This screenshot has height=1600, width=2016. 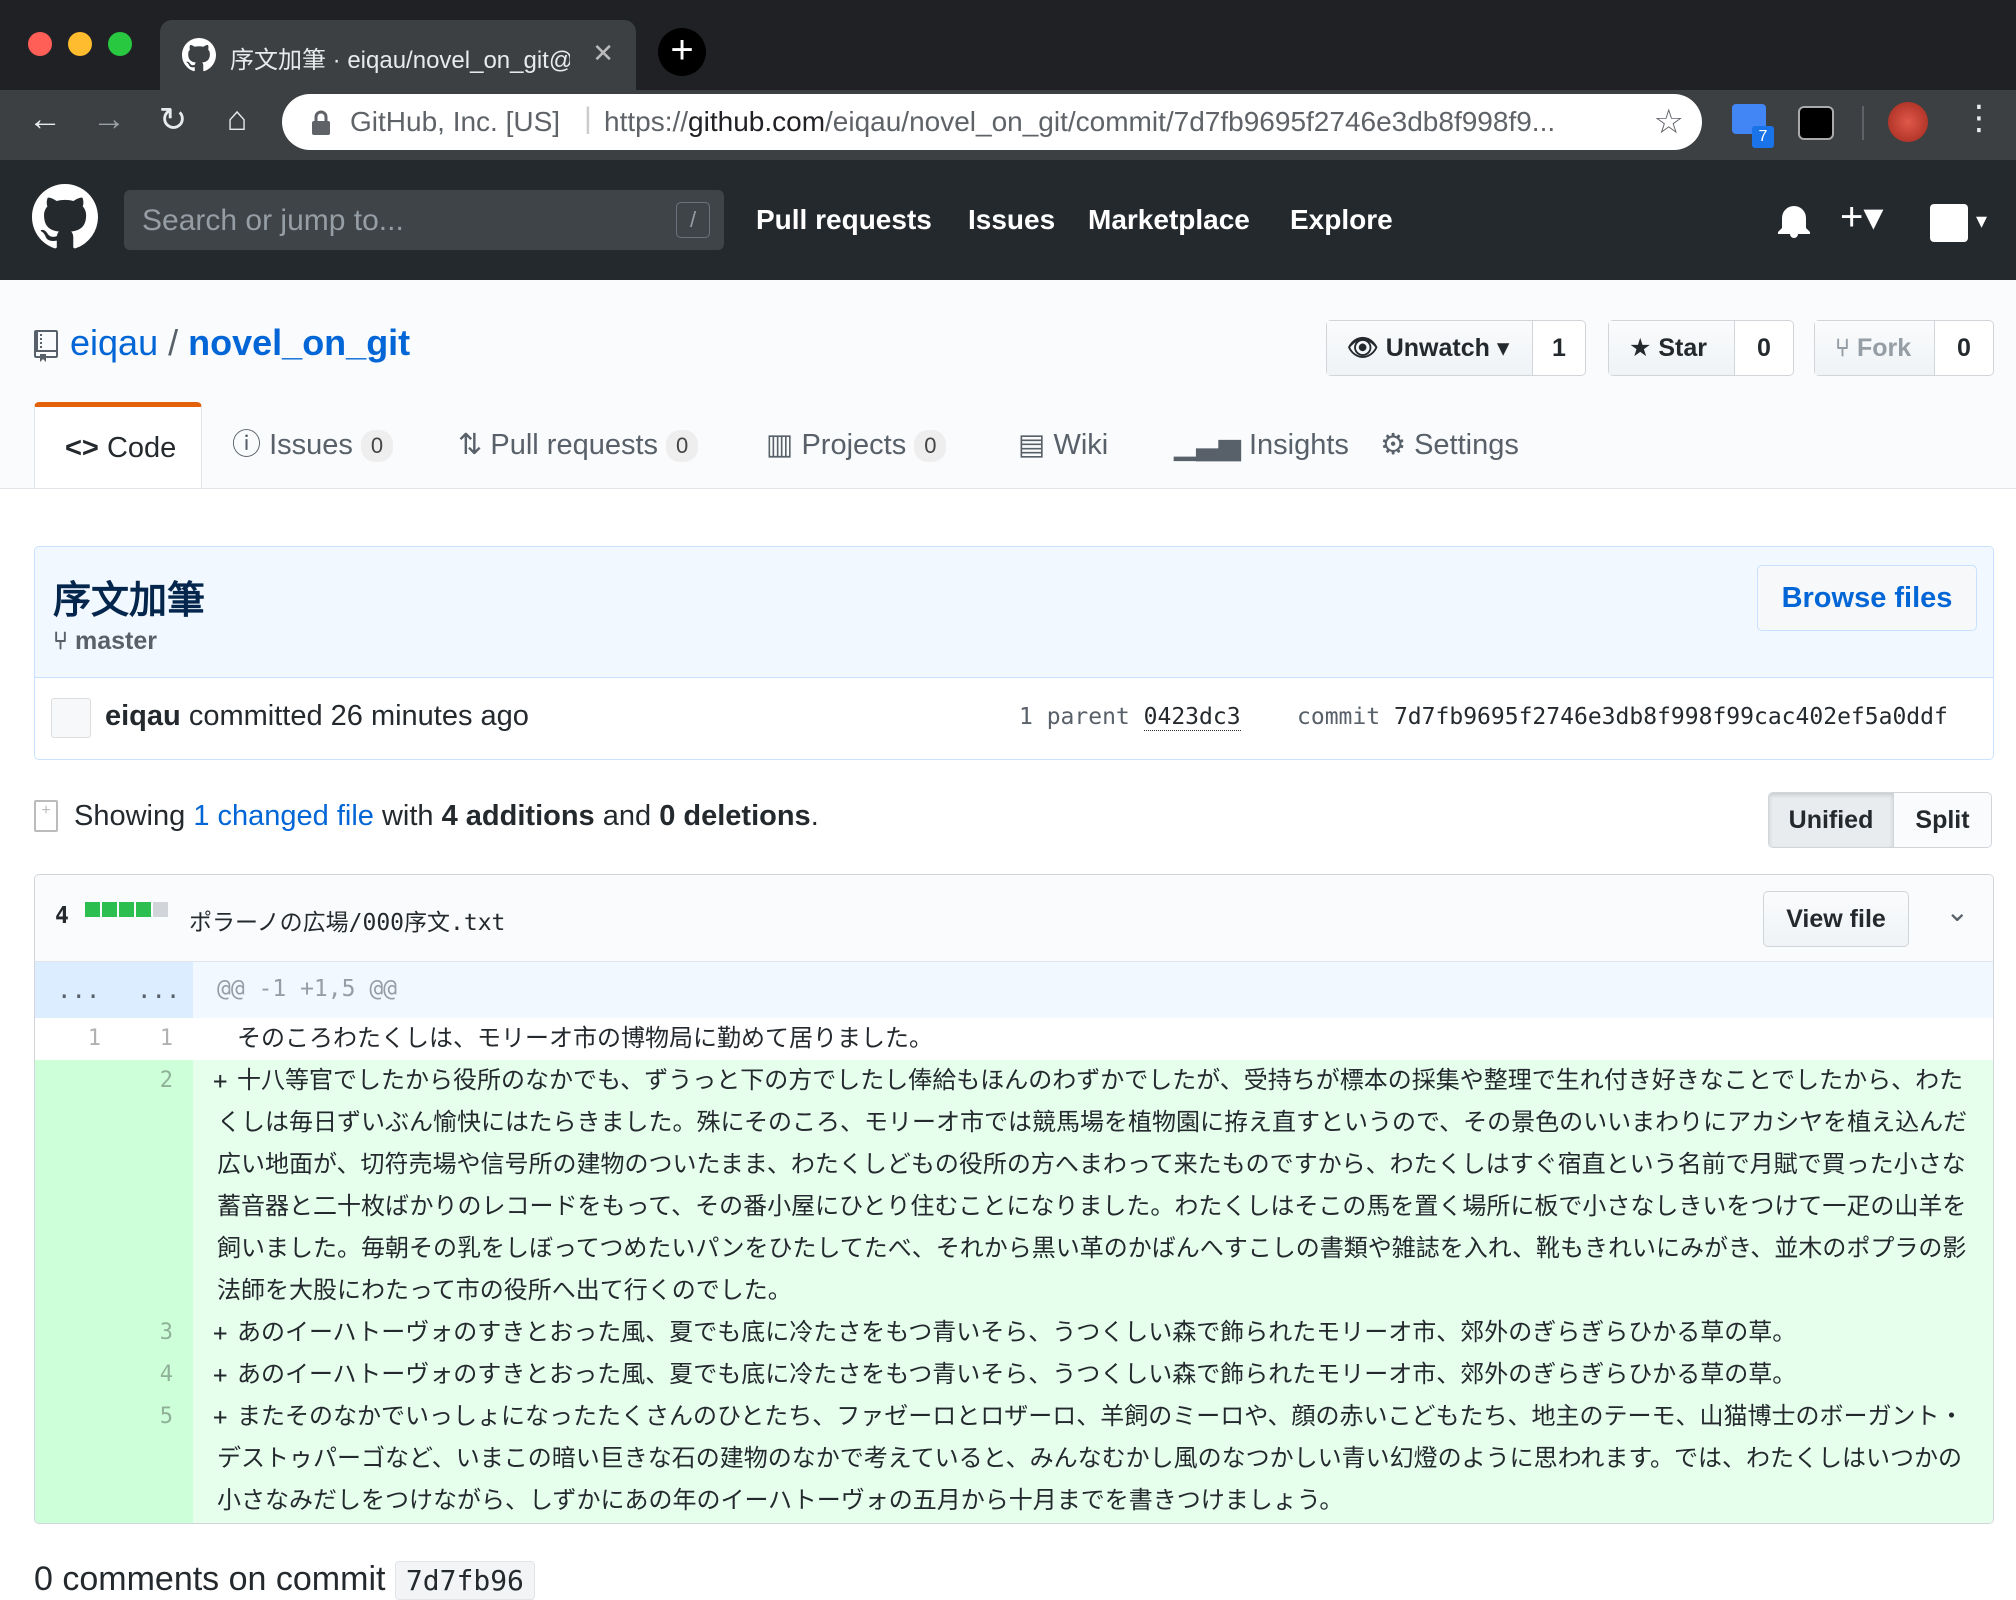 What do you see at coordinates (682, 52) in the screenshot?
I see `new-tab-button: +` at bounding box center [682, 52].